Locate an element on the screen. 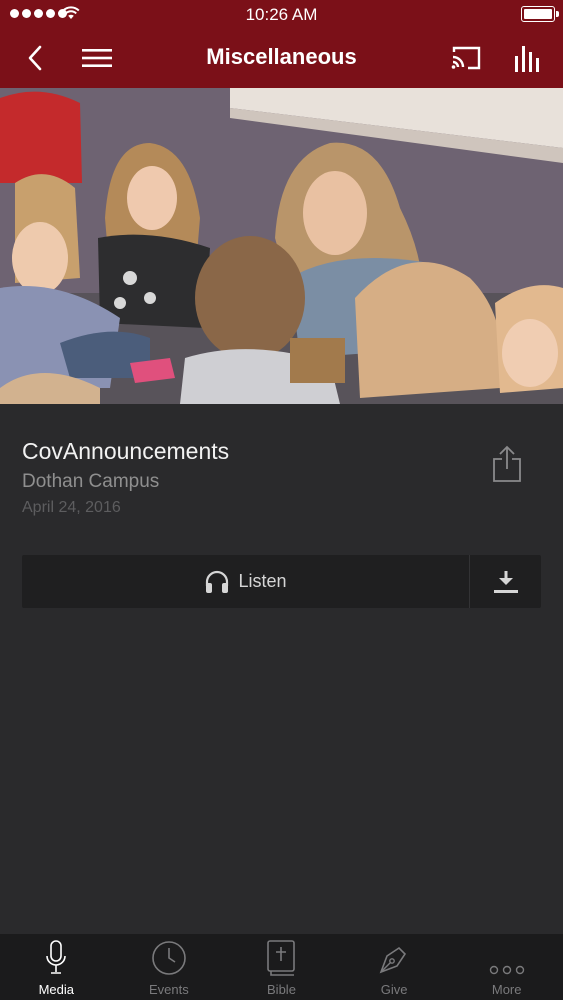  listen-label: Listen is located at coordinates (262, 581).